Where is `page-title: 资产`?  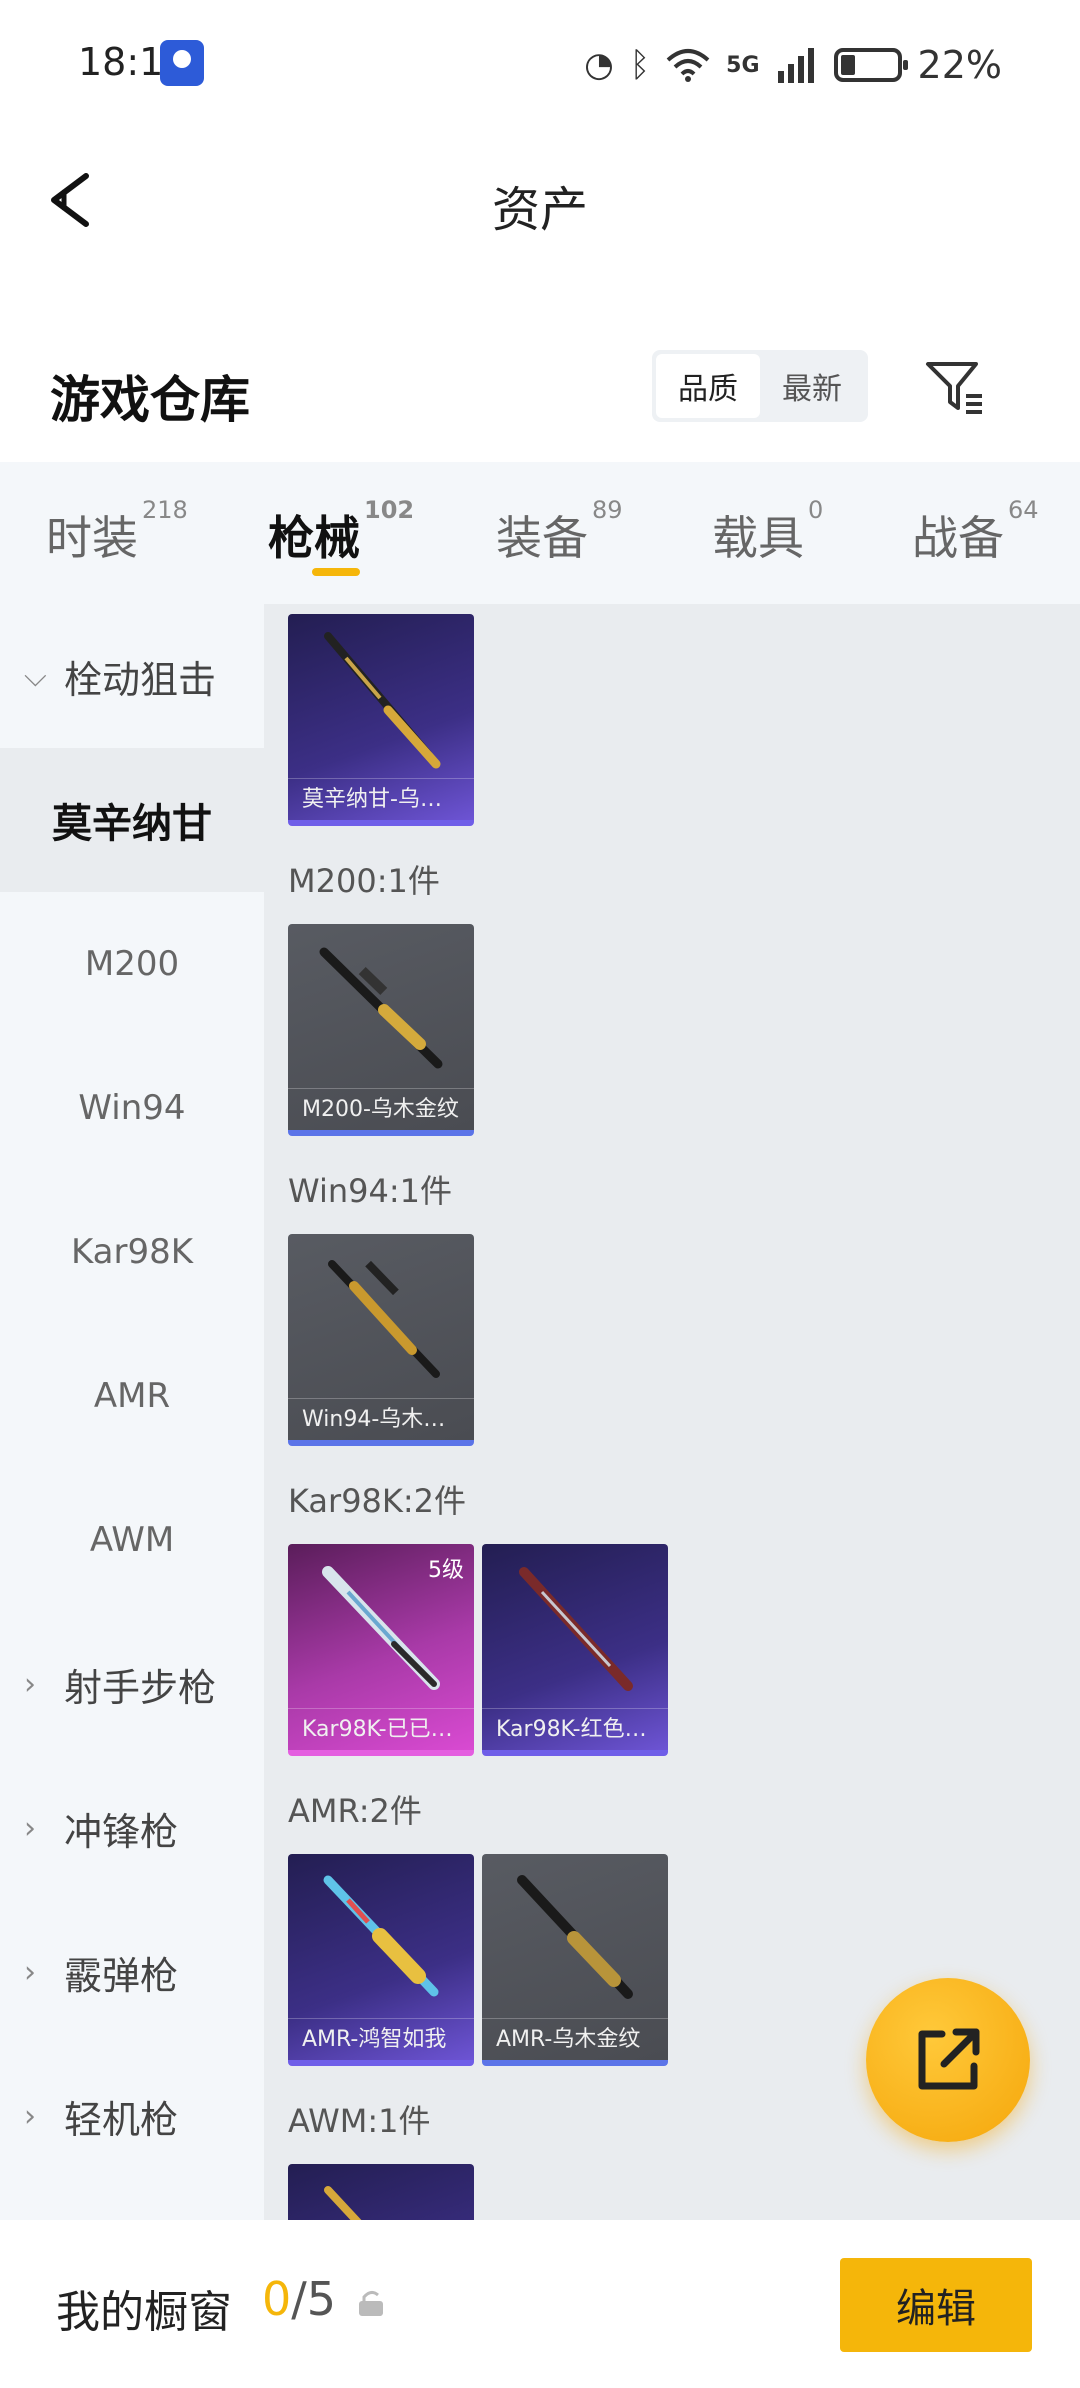 page-title: 资产 is located at coordinates (539, 210).